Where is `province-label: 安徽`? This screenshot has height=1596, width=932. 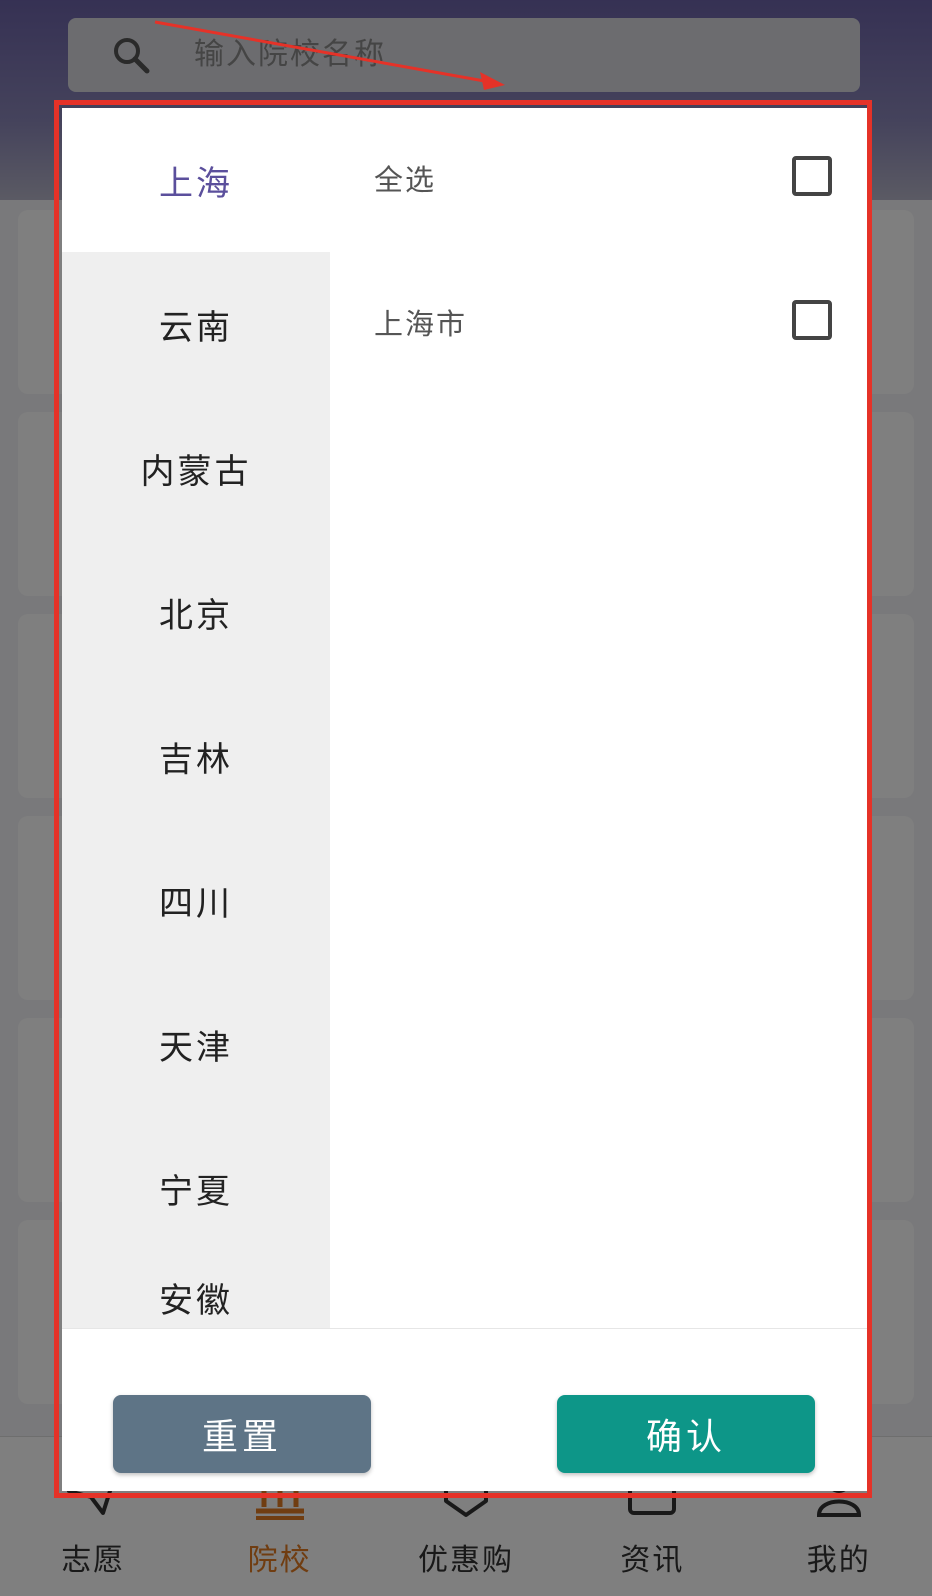
province-label: 安徽 is located at coordinates (196, 1301).